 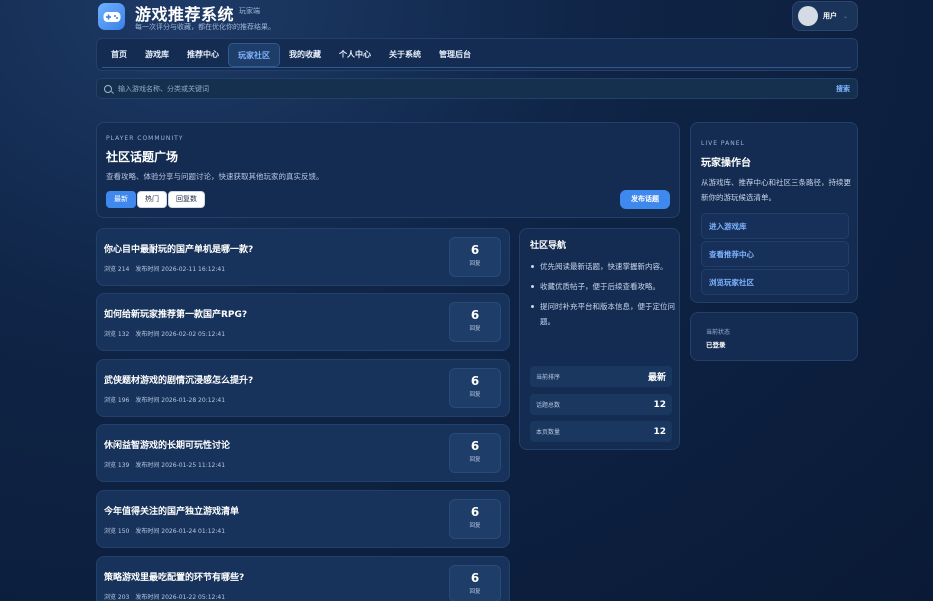 What do you see at coordinates (117, 400) in the screenshot?
I see `topic-views: 浏览 196` at bounding box center [117, 400].